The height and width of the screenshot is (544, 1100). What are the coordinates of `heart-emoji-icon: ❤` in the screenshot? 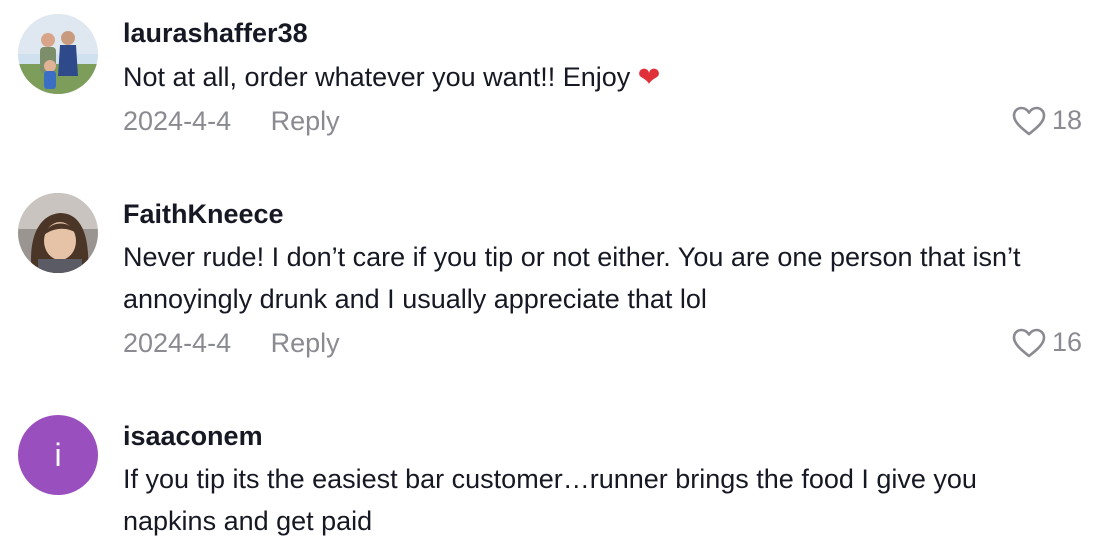 It's located at (649, 77).